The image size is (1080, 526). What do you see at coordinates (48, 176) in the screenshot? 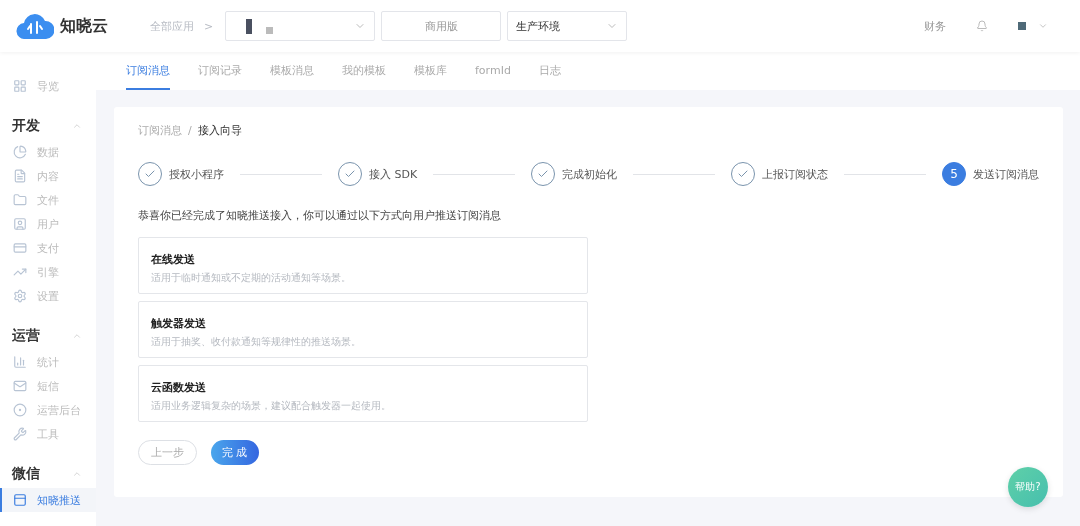
I see `sidebar-item: 内容` at bounding box center [48, 176].